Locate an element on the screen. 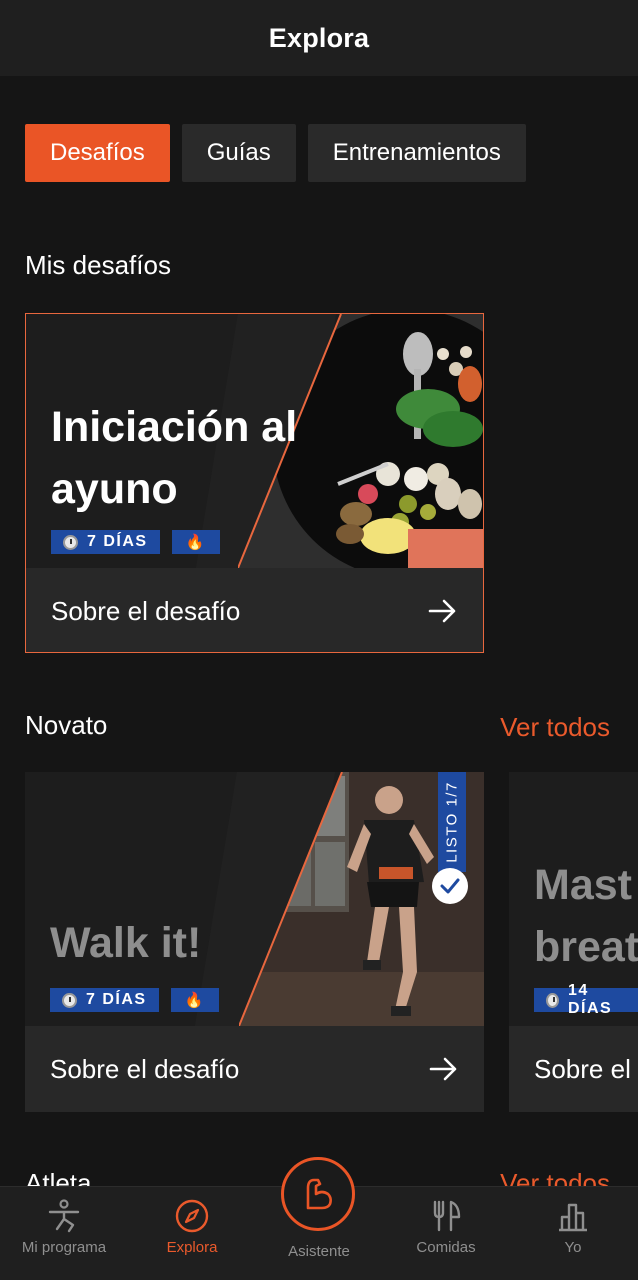  nav-assistant: Asistente is located at coordinates (319, 1251).